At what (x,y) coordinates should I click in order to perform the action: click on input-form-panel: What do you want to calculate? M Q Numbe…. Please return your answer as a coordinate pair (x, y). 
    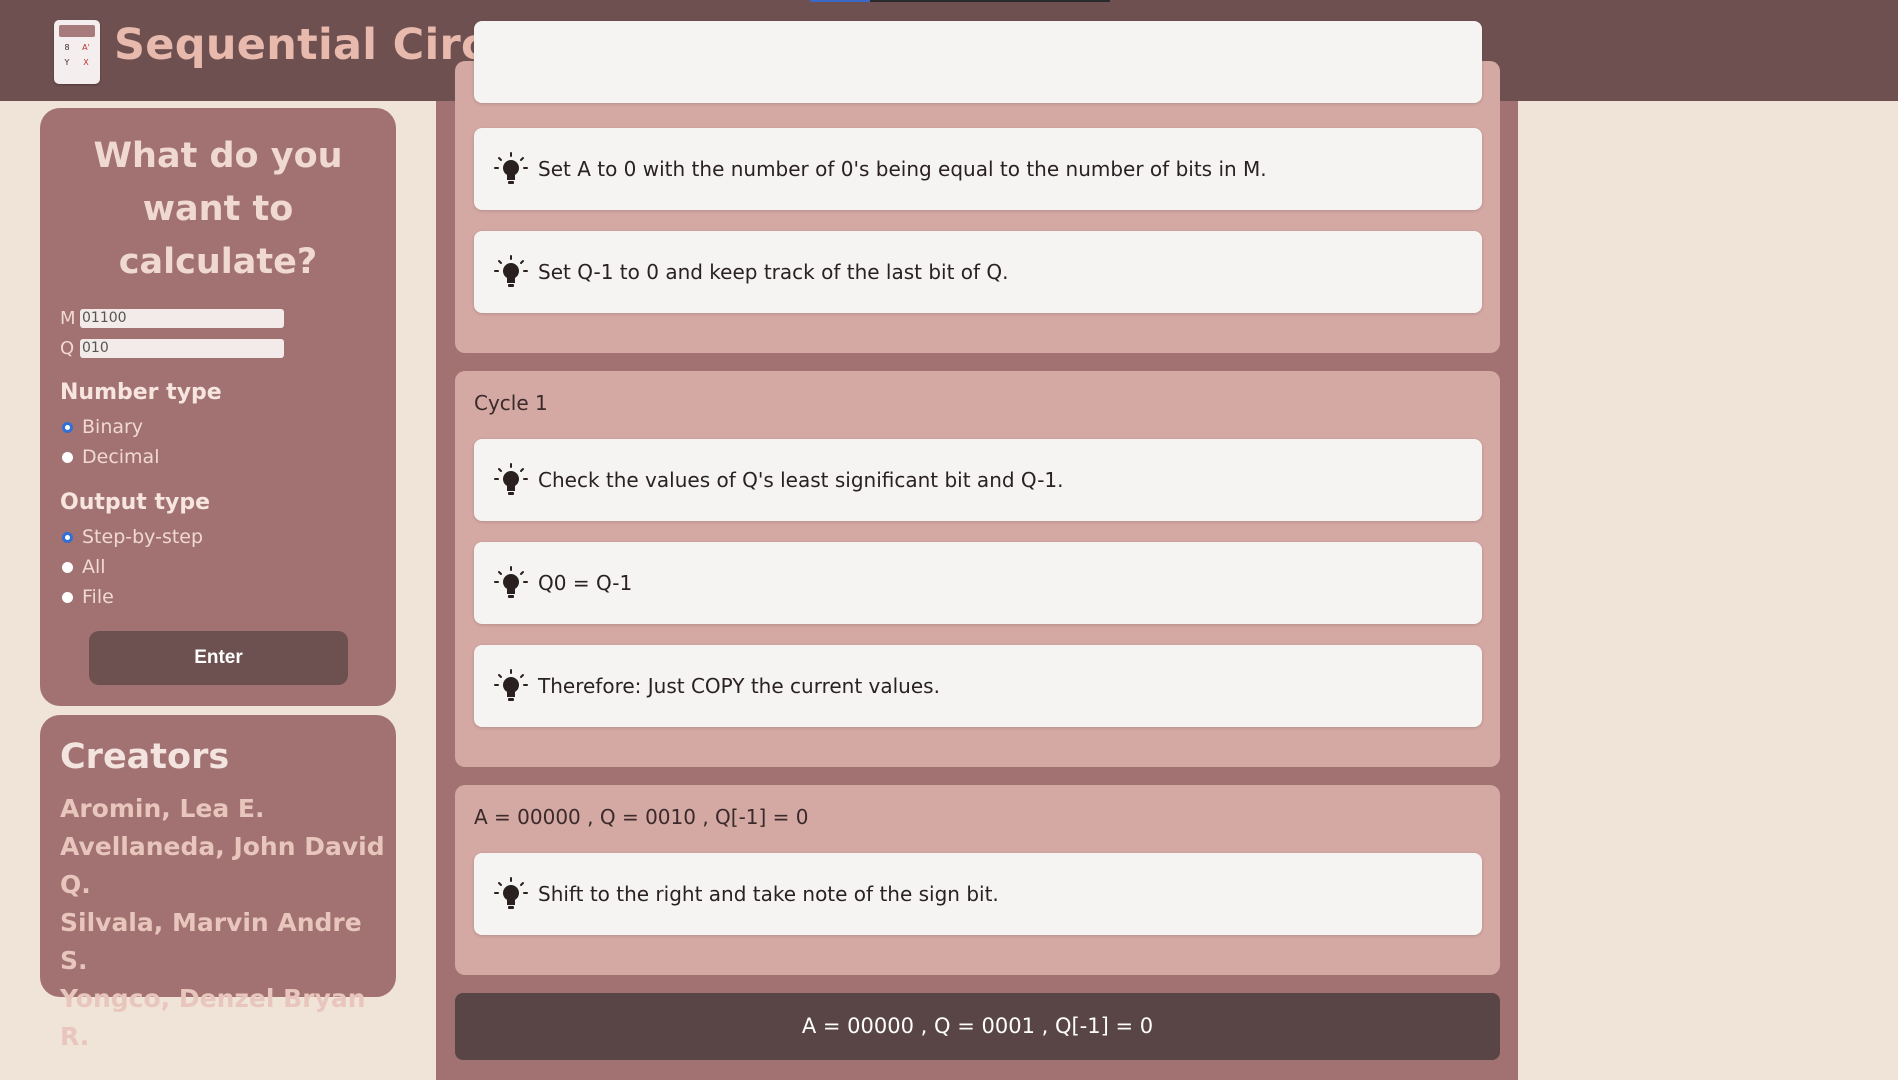
    Looking at the image, I should click on (218, 407).